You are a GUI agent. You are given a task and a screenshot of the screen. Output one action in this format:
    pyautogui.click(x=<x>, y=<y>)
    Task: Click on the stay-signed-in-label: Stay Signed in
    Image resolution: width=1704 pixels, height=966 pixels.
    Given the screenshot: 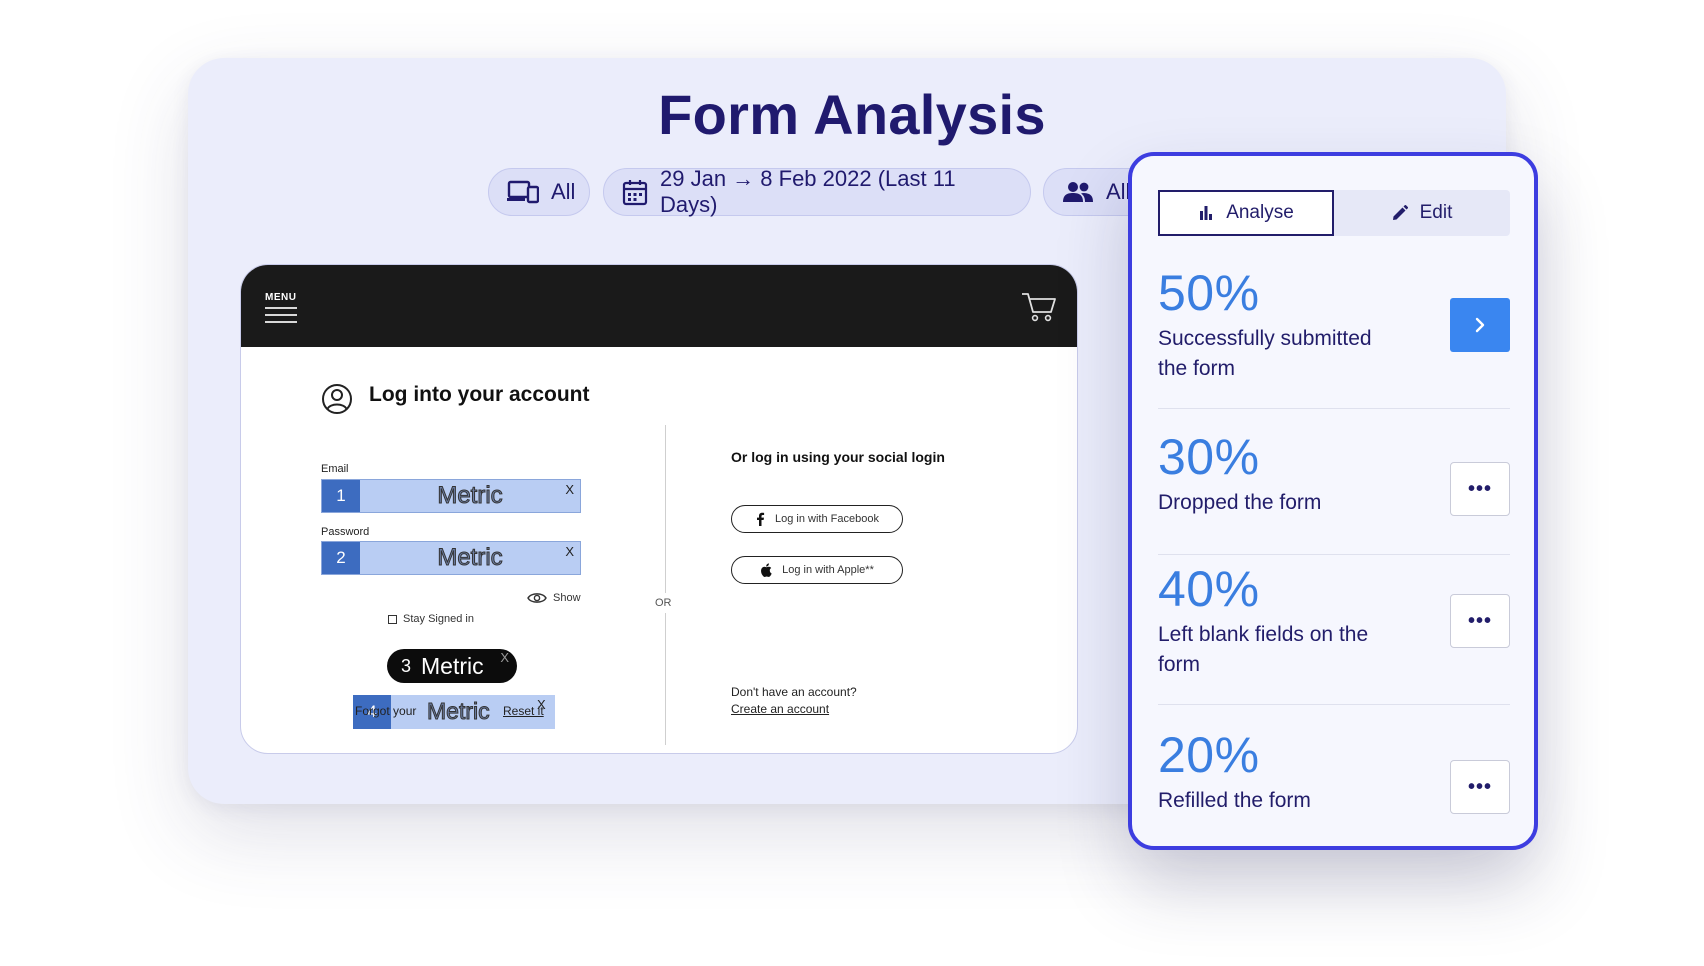 What is the action you would take?
    pyautogui.click(x=438, y=619)
    